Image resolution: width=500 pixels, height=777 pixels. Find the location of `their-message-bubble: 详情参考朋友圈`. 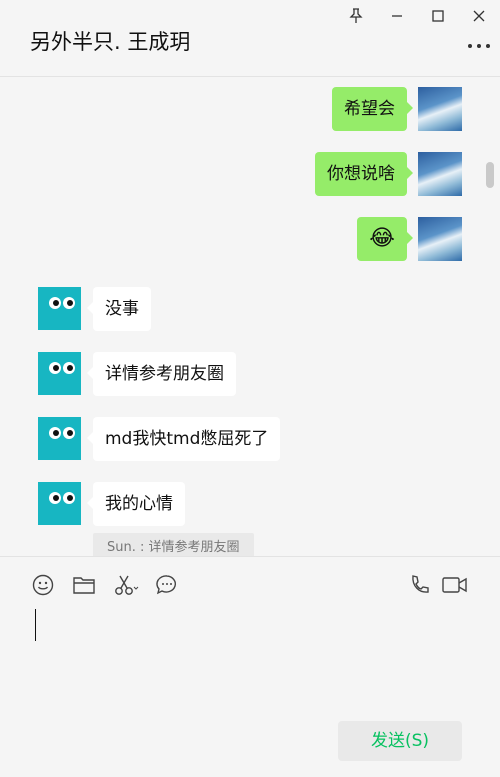

their-message-bubble: 详情参考朋友圈 is located at coordinates (161, 374).